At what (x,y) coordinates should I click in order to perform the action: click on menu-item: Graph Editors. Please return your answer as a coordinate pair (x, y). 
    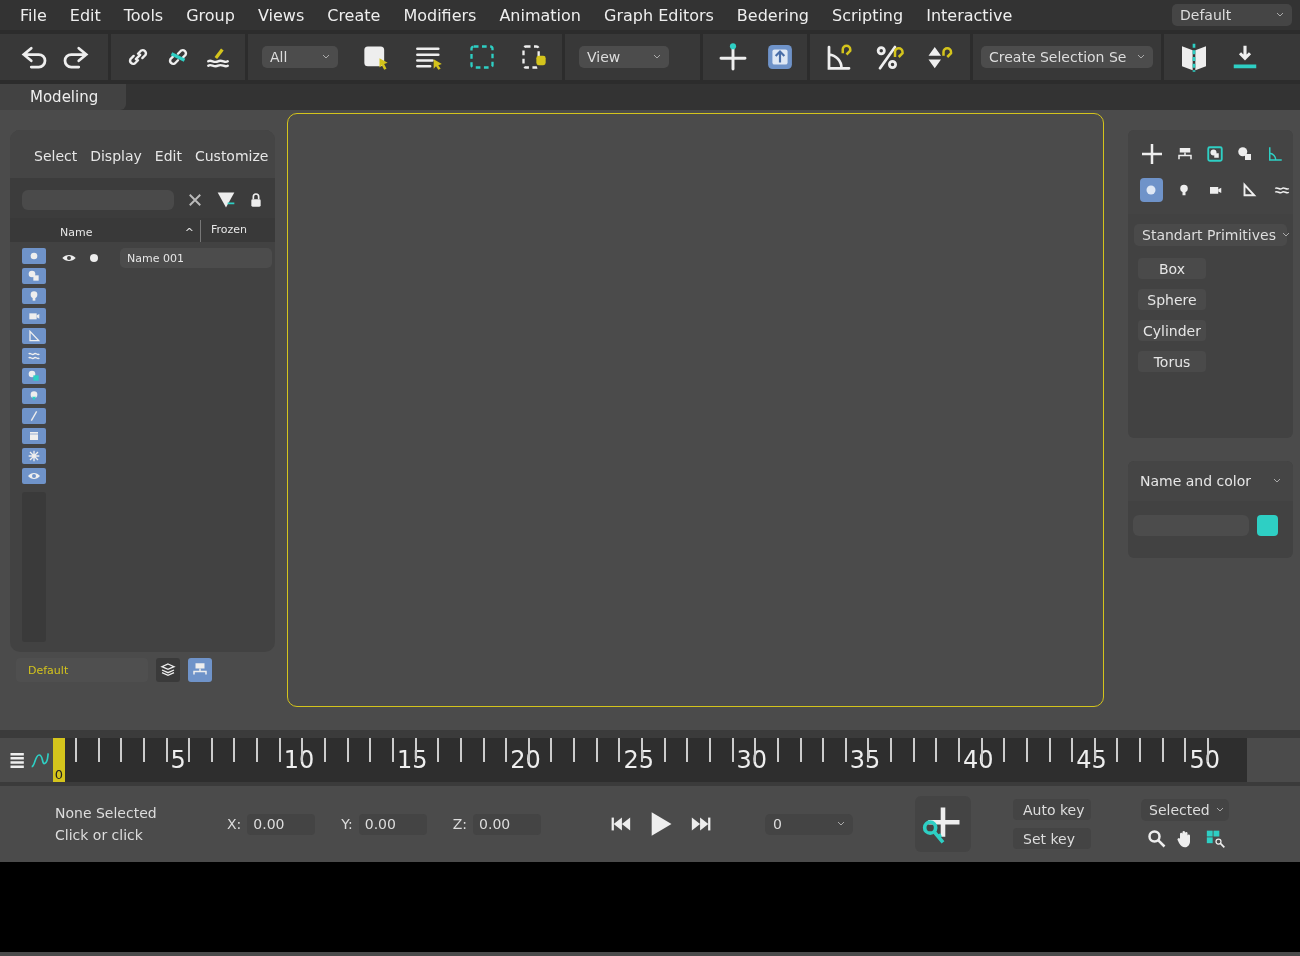
    Looking at the image, I should click on (659, 15).